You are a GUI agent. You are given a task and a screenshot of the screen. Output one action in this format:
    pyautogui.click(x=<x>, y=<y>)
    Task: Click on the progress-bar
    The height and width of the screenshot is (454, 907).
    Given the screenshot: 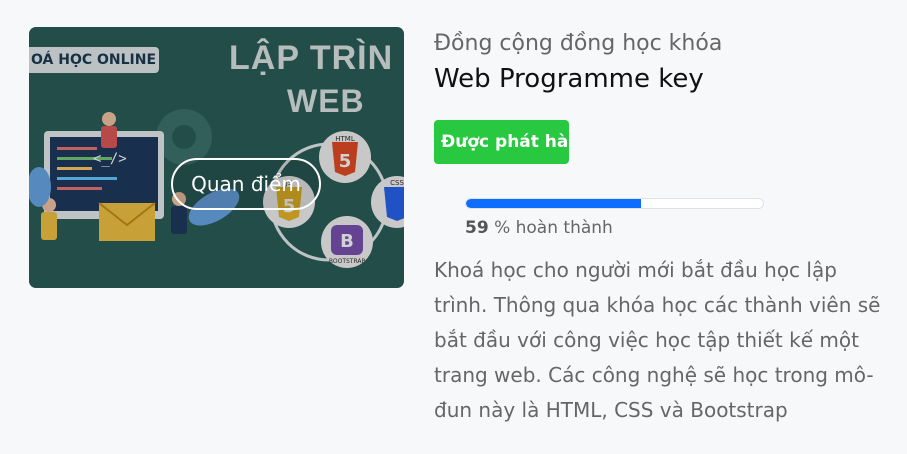 What is the action you would take?
    pyautogui.click(x=614, y=203)
    